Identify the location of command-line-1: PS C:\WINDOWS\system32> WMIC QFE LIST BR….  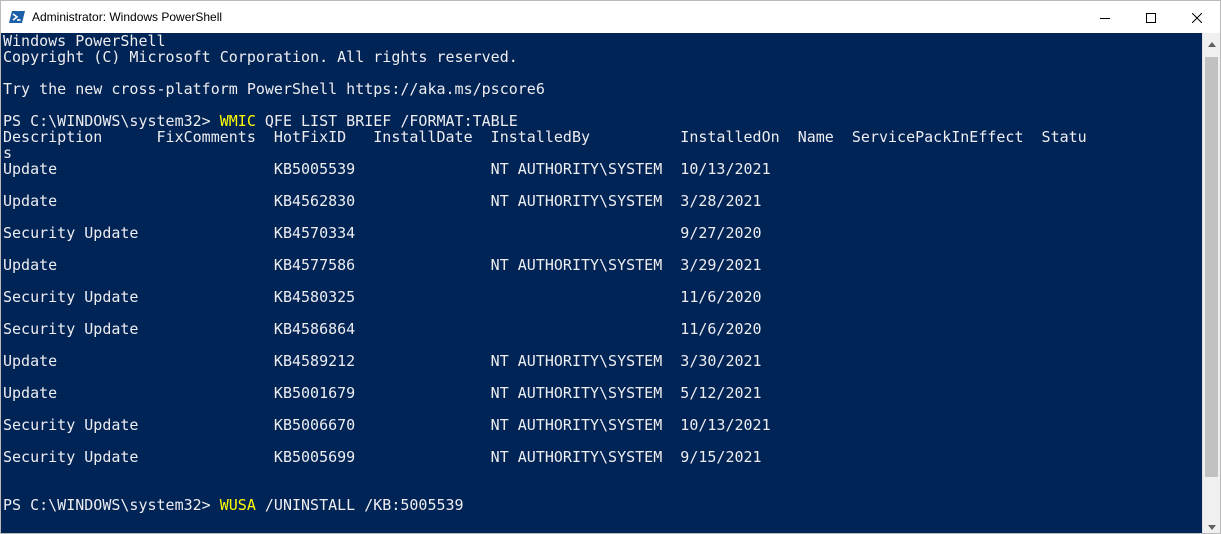
(260, 121).